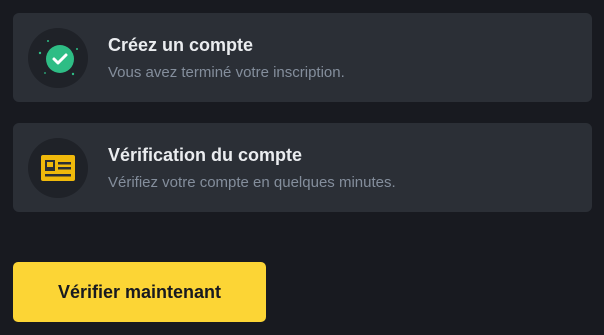 The image size is (604, 335). Describe the element at coordinates (181, 45) in the screenshot. I see `step-title: Créez un compte` at that location.